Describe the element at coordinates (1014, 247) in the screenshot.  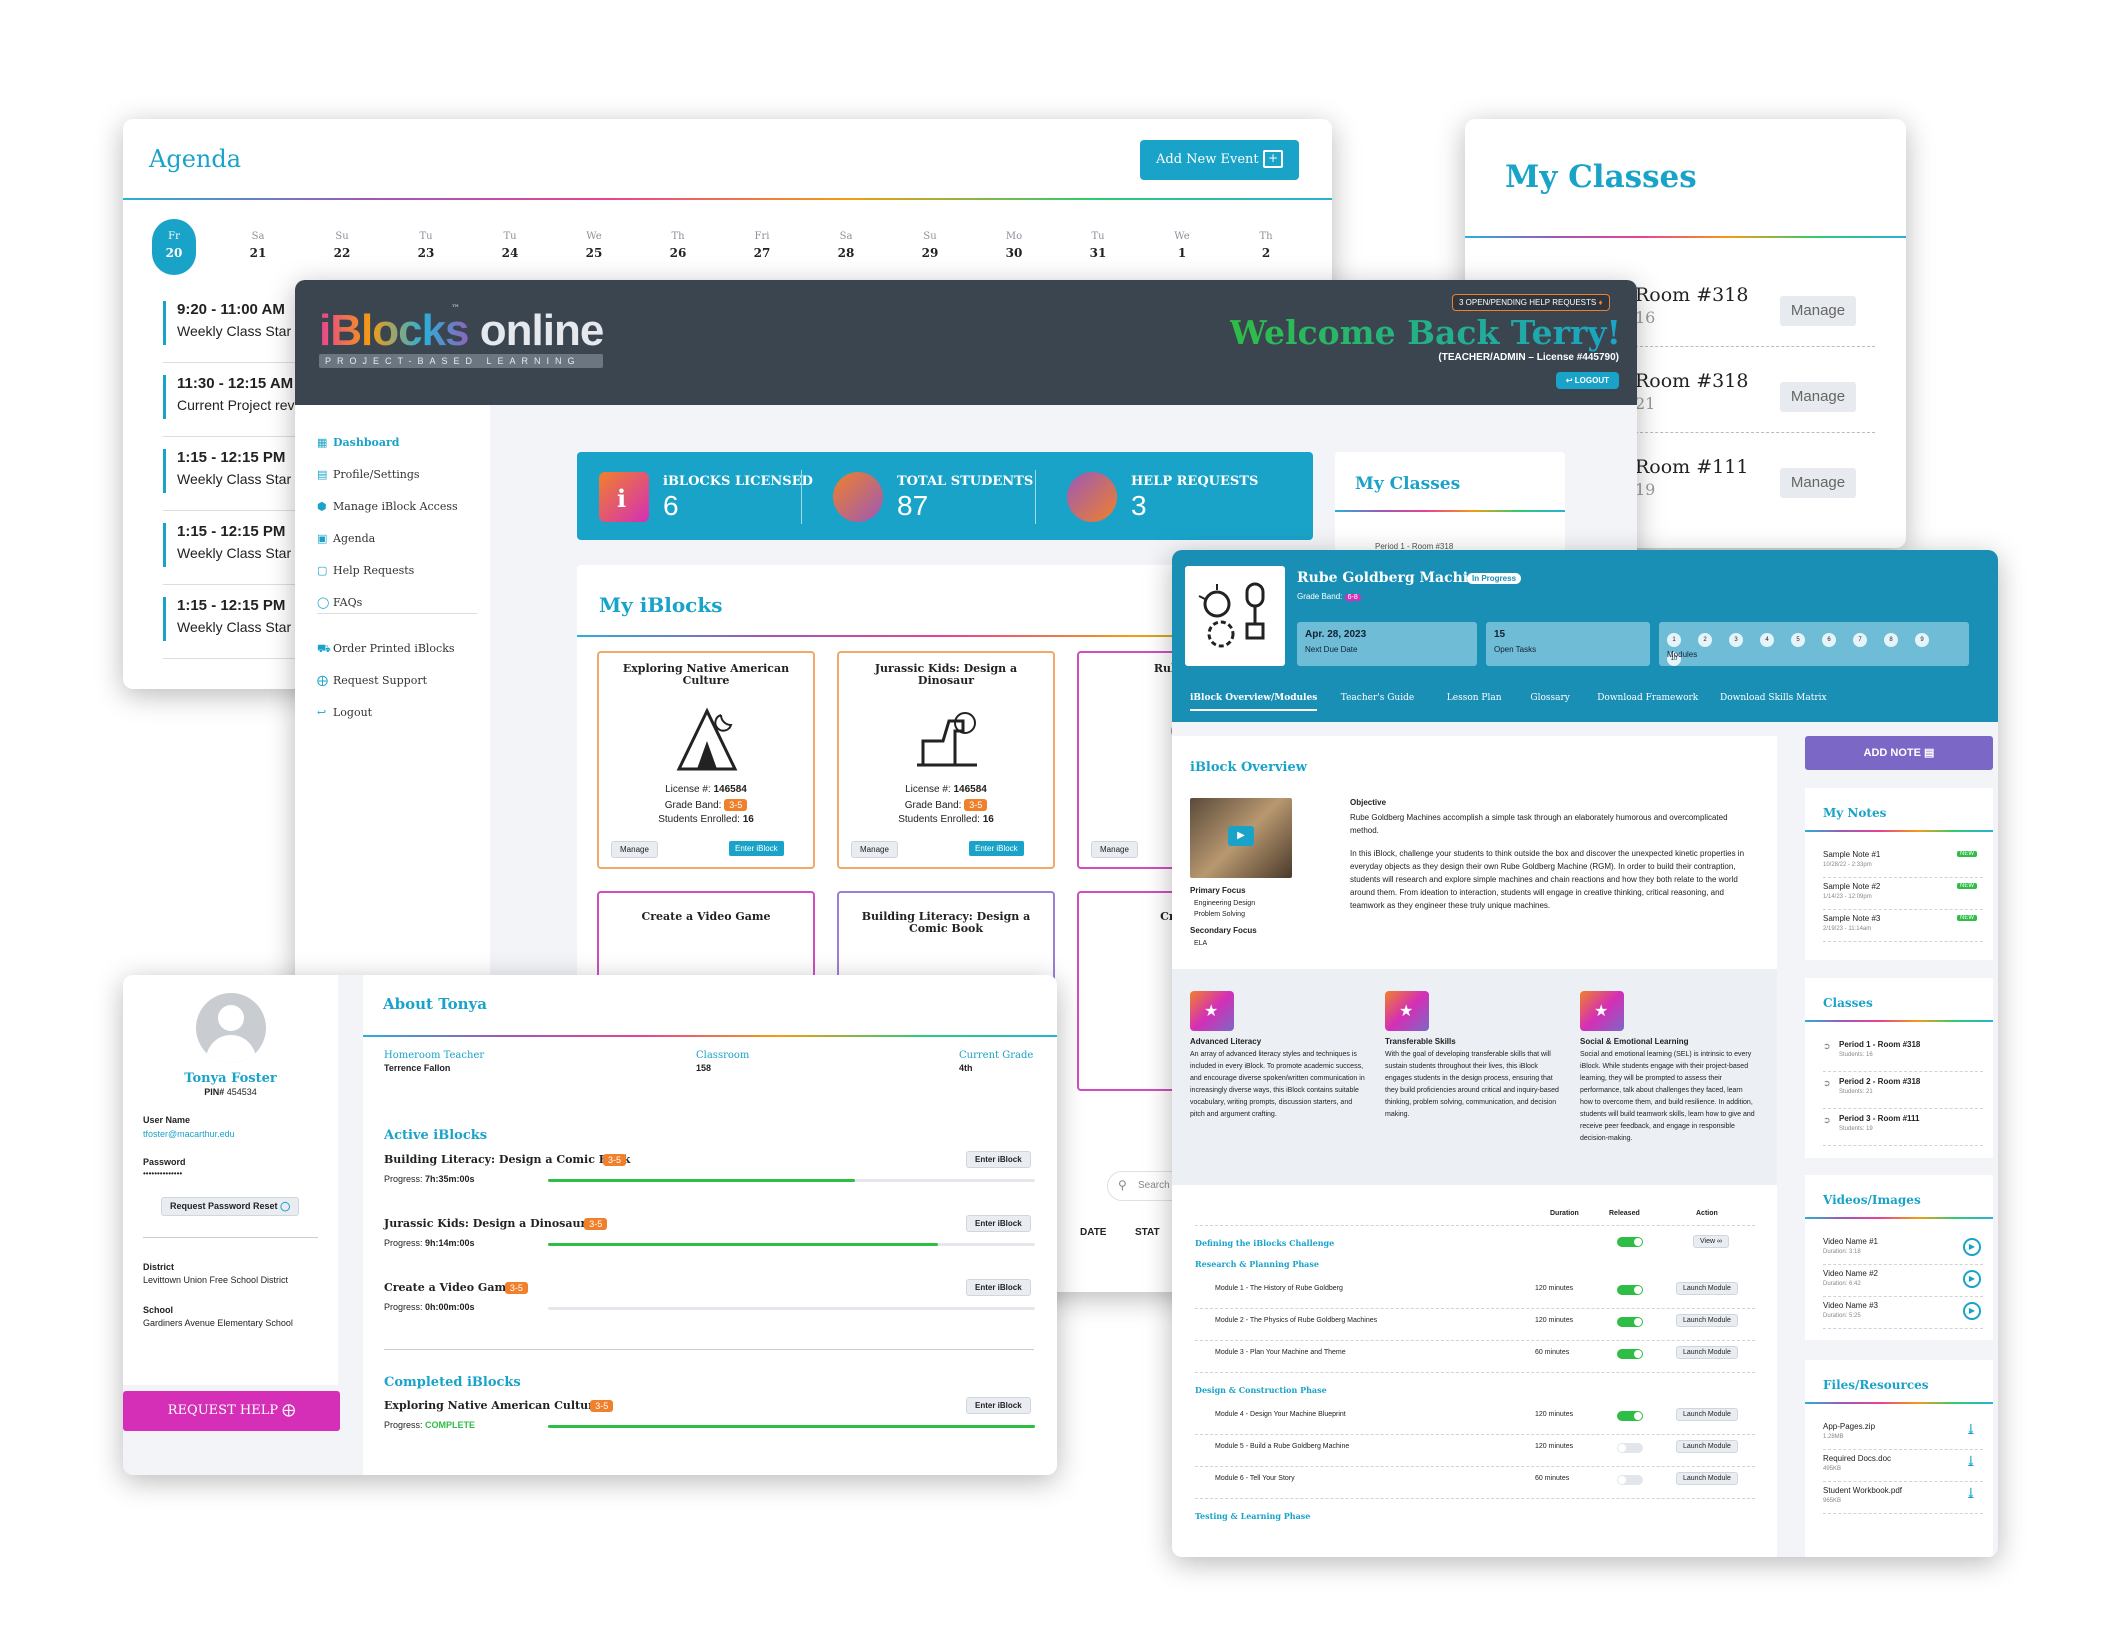
I see `agenda-day: Mo 30` at that location.